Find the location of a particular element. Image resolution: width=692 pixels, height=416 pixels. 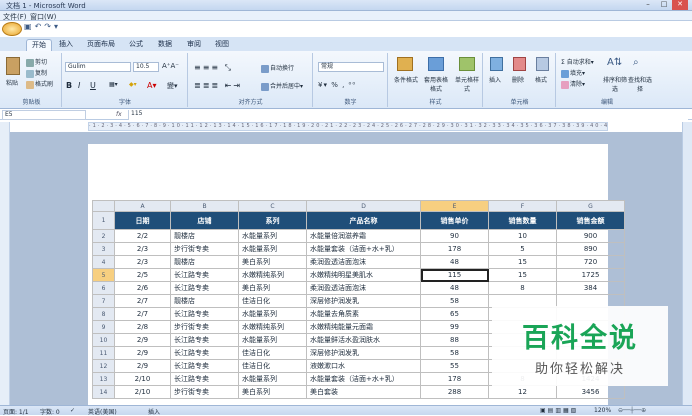

table-cell: 液嫩漱口水 is located at coordinates (363, 366).